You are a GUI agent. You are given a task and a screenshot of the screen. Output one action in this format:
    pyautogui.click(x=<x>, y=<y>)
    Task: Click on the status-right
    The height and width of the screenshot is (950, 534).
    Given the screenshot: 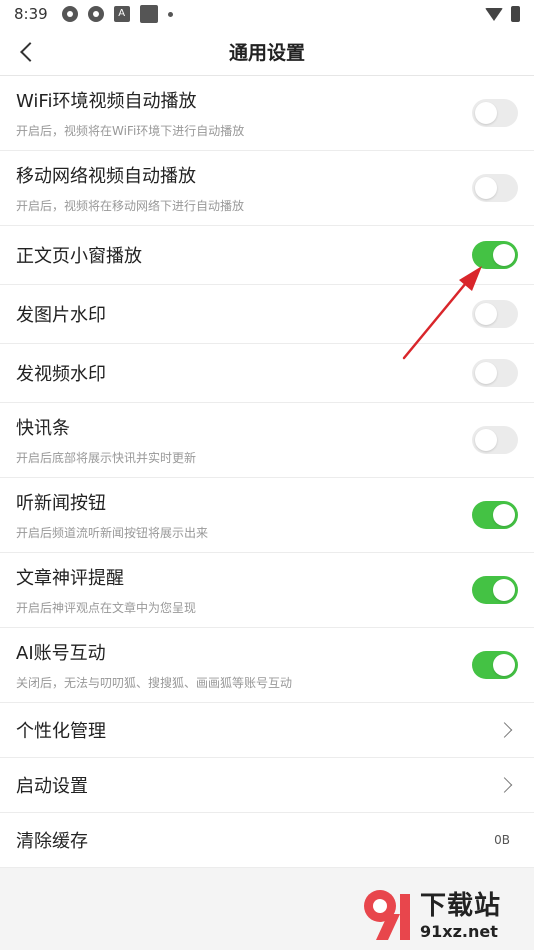 What is the action you would take?
    pyautogui.click(x=502, y=14)
    